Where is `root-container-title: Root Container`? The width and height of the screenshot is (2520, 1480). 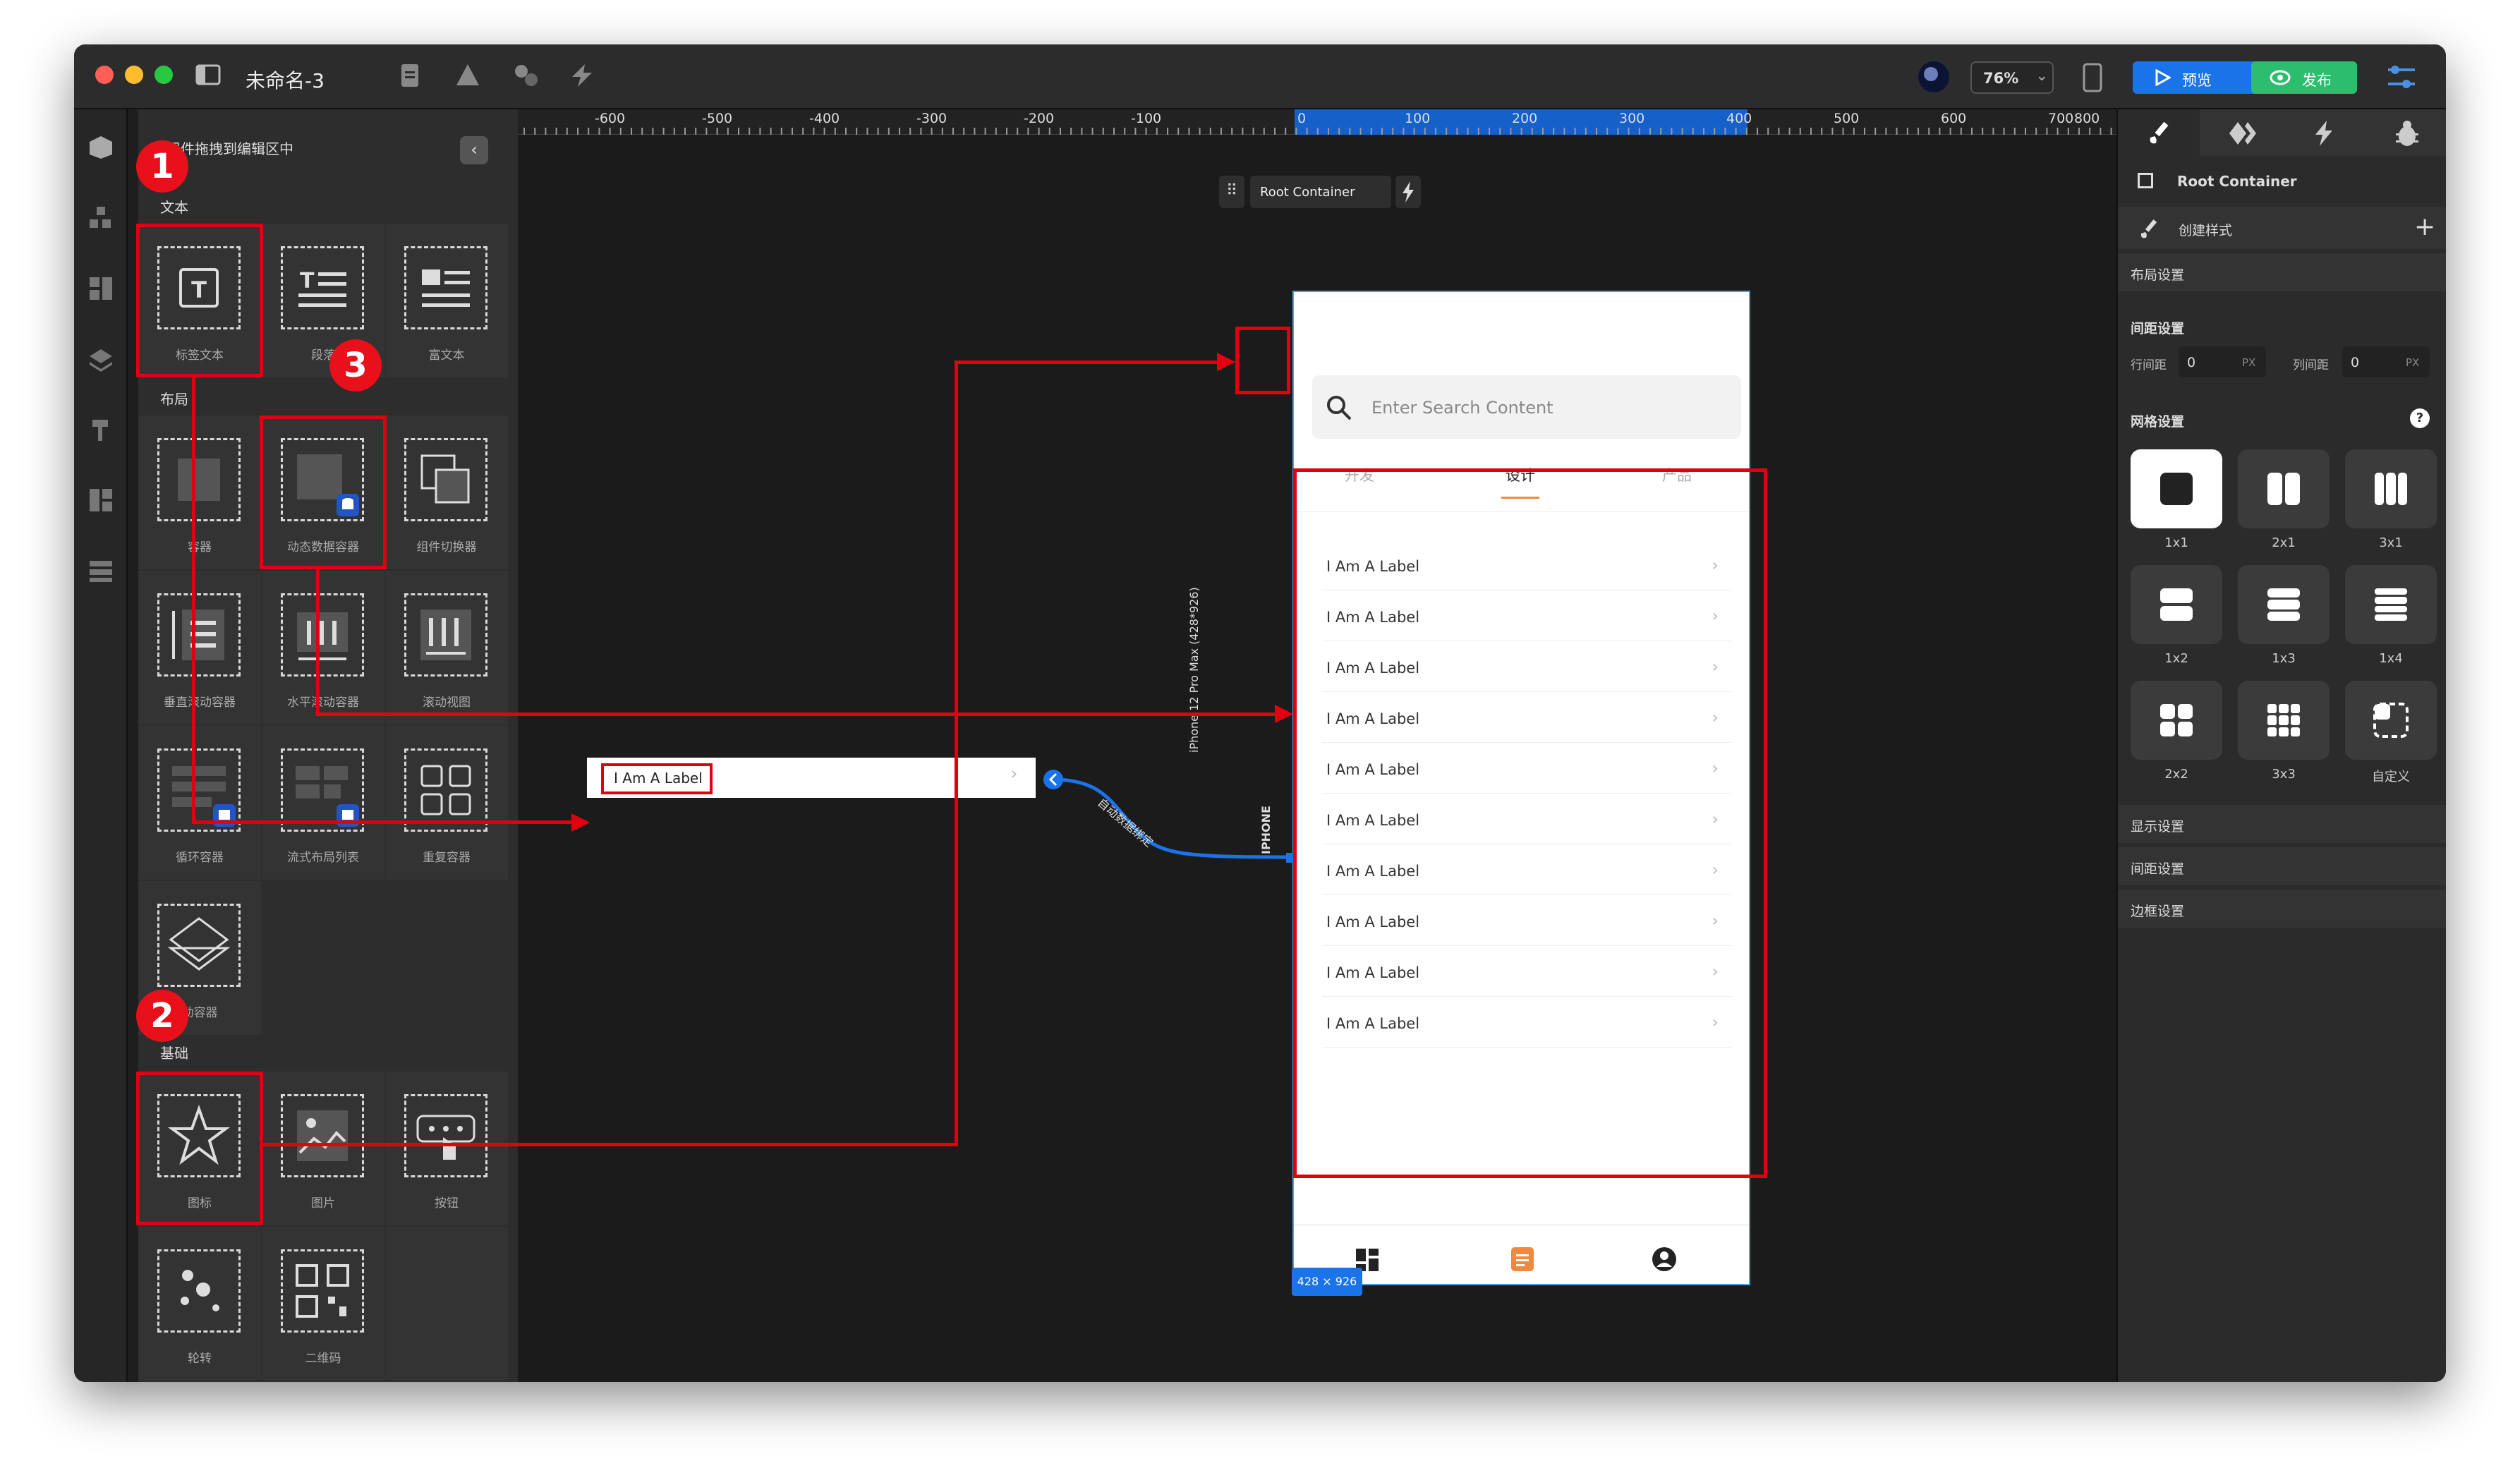 root-container-title: Root Container is located at coordinates (2237, 182).